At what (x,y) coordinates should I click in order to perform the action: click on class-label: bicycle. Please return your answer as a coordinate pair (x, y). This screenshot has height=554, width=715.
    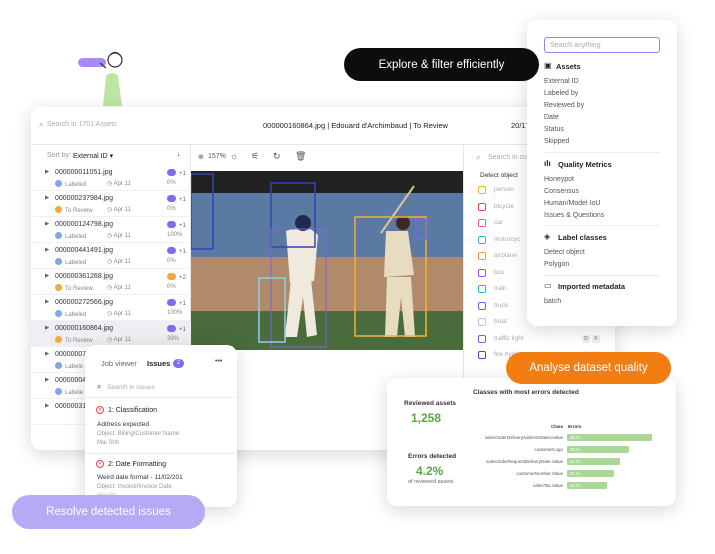
    Looking at the image, I should click on (504, 206).